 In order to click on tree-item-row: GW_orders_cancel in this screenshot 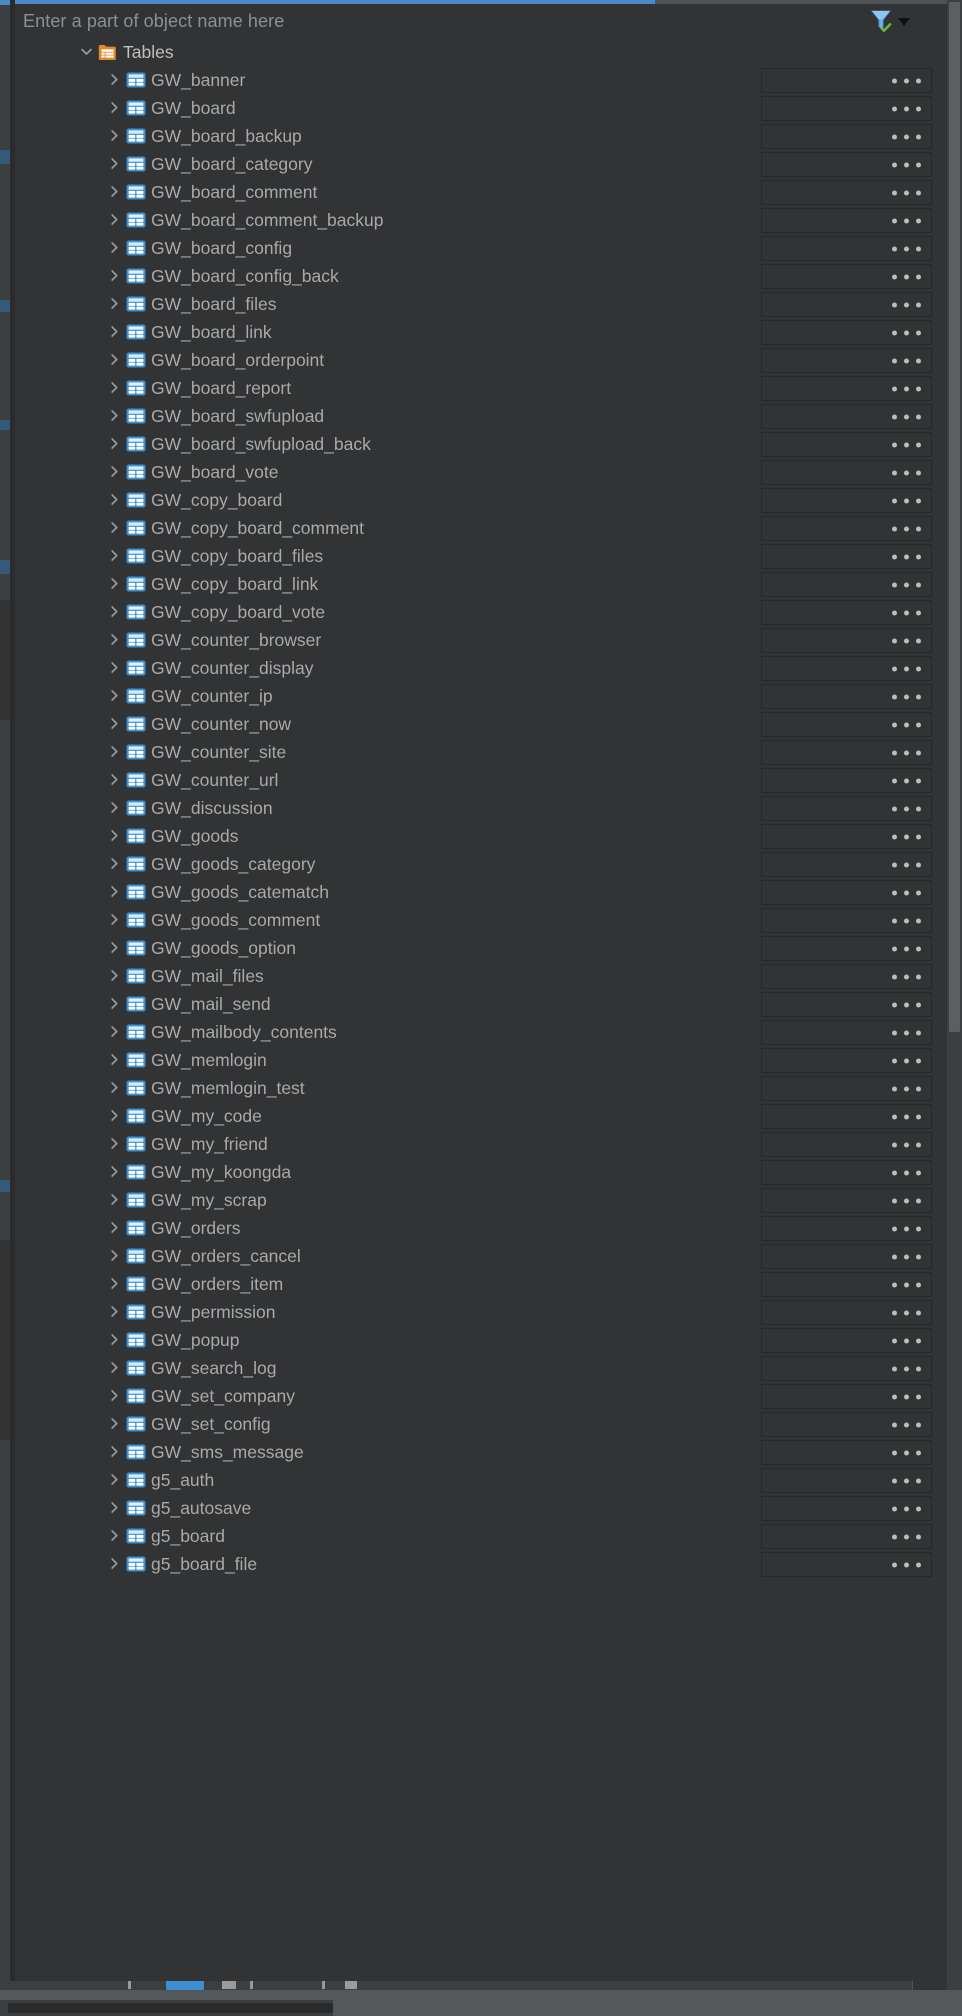, I will do `click(481, 1256)`.